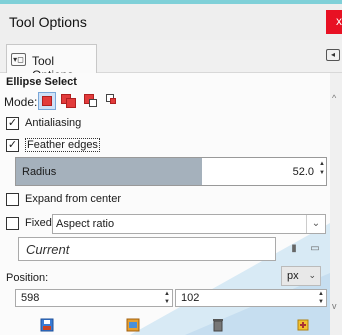 This screenshot has width=342, height=335. What do you see at coordinates (94, 298) in the screenshot?
I see `position-x-field: 598 ▲ ▼` at bounding box center [94, 298].